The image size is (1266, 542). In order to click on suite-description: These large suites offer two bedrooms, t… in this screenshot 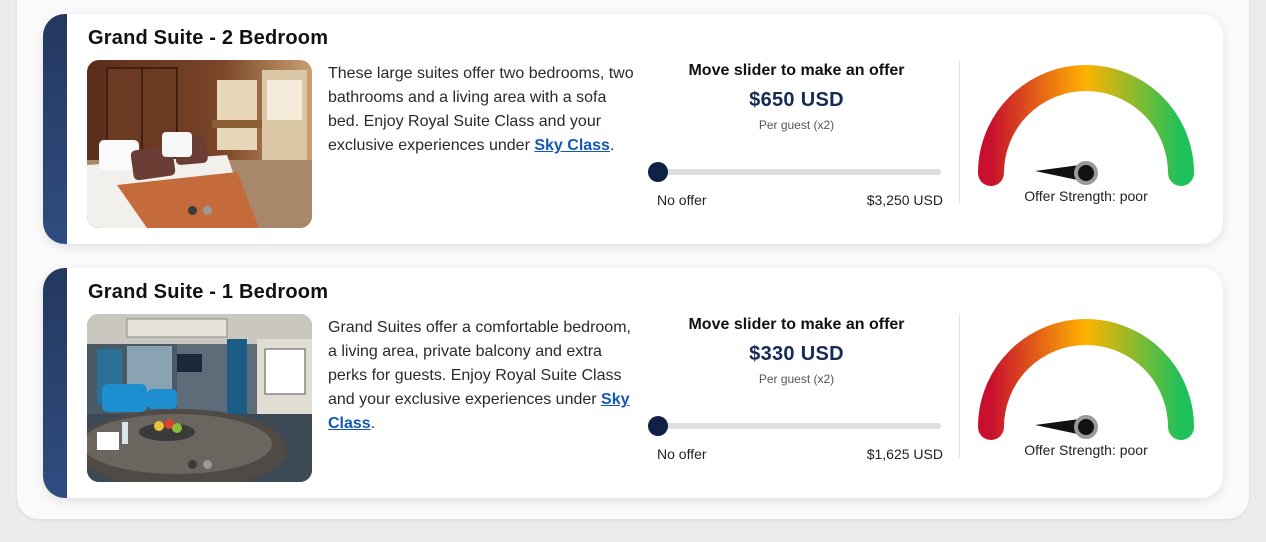, I will do `click(484, 110)`.